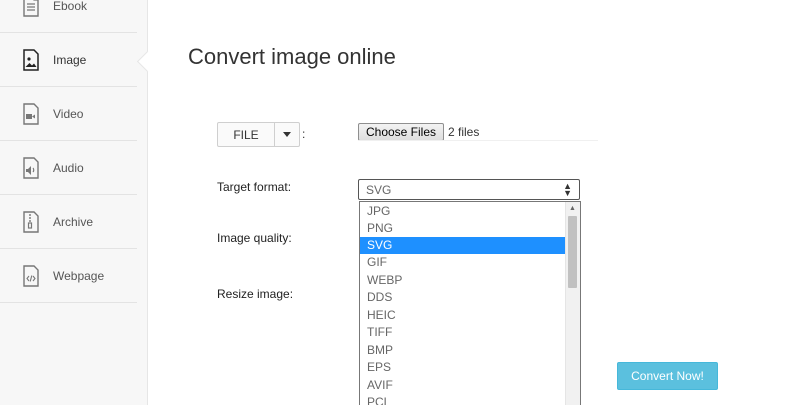  I want to click on format-option: BMP, so click(463, 350).